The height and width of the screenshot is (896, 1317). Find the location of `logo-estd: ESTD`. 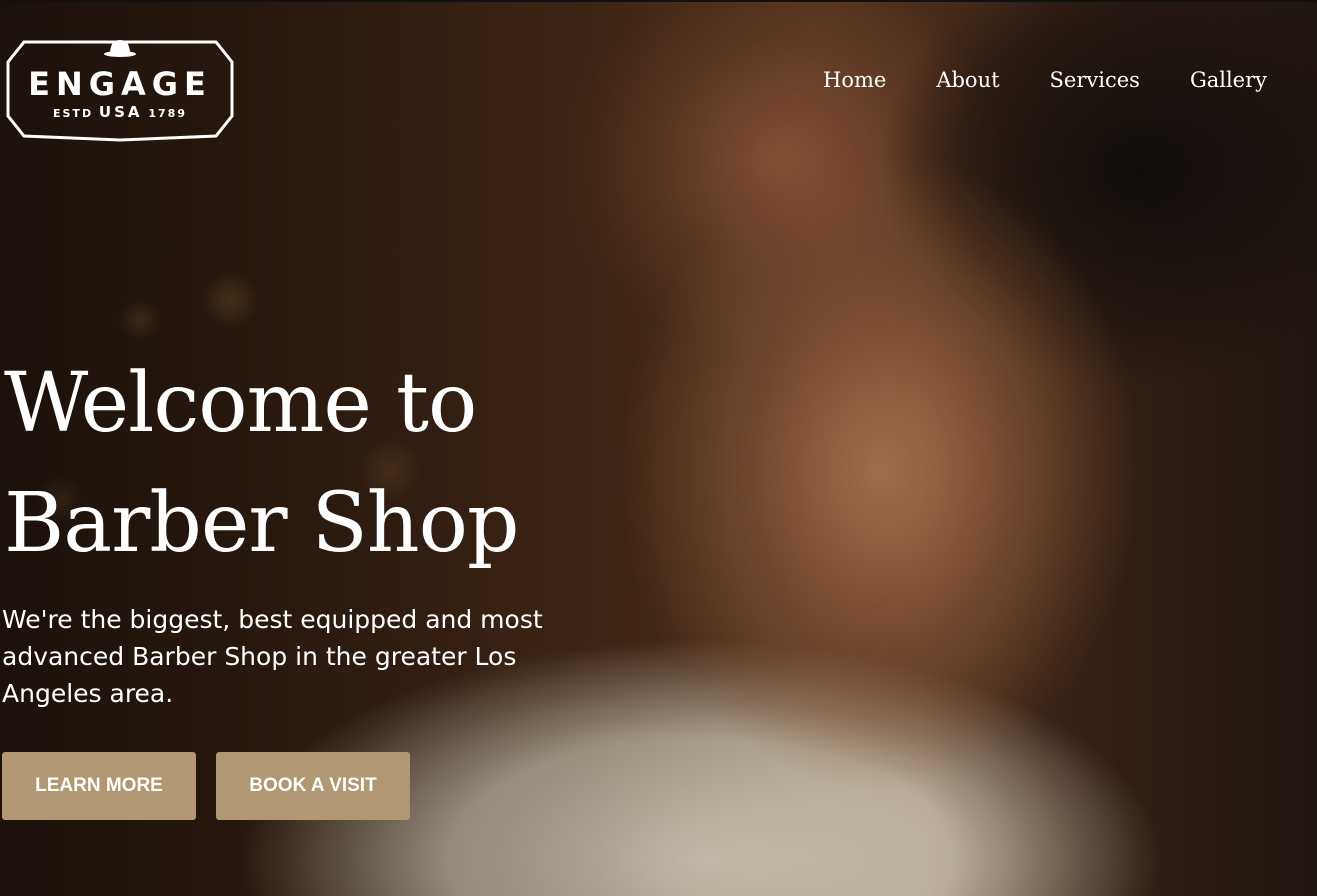

logo-estd: ESTD is located at coordinates (73, 113).